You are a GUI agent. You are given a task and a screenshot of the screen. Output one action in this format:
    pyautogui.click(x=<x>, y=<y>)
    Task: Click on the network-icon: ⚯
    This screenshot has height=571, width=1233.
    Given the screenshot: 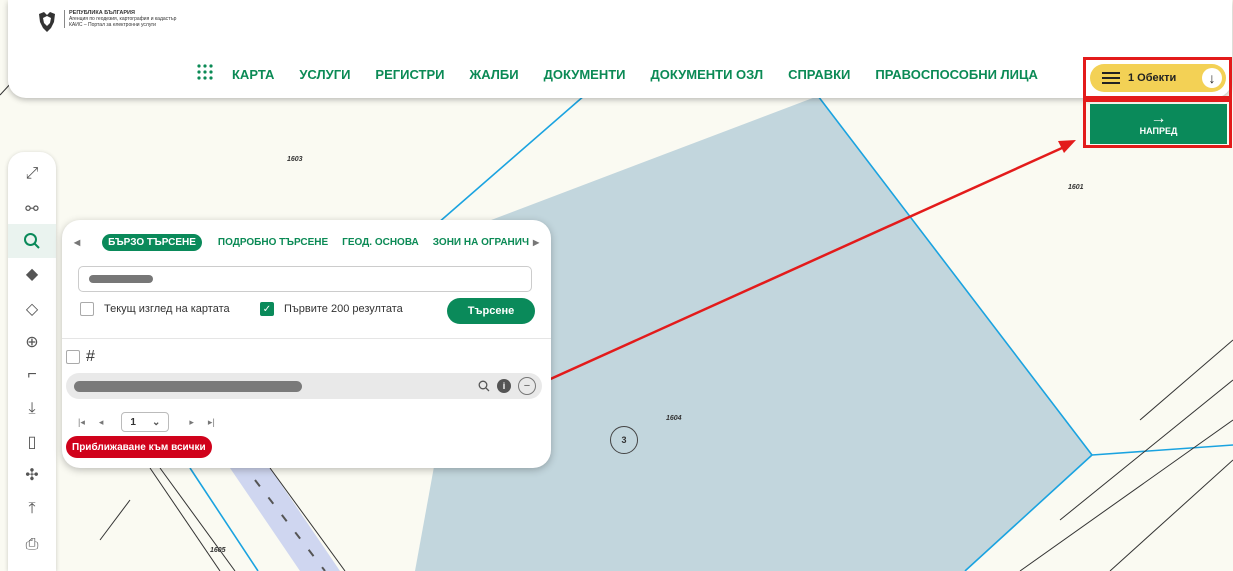 What is the action you would take?
    pyautogui.click(x=32, y=209)
    